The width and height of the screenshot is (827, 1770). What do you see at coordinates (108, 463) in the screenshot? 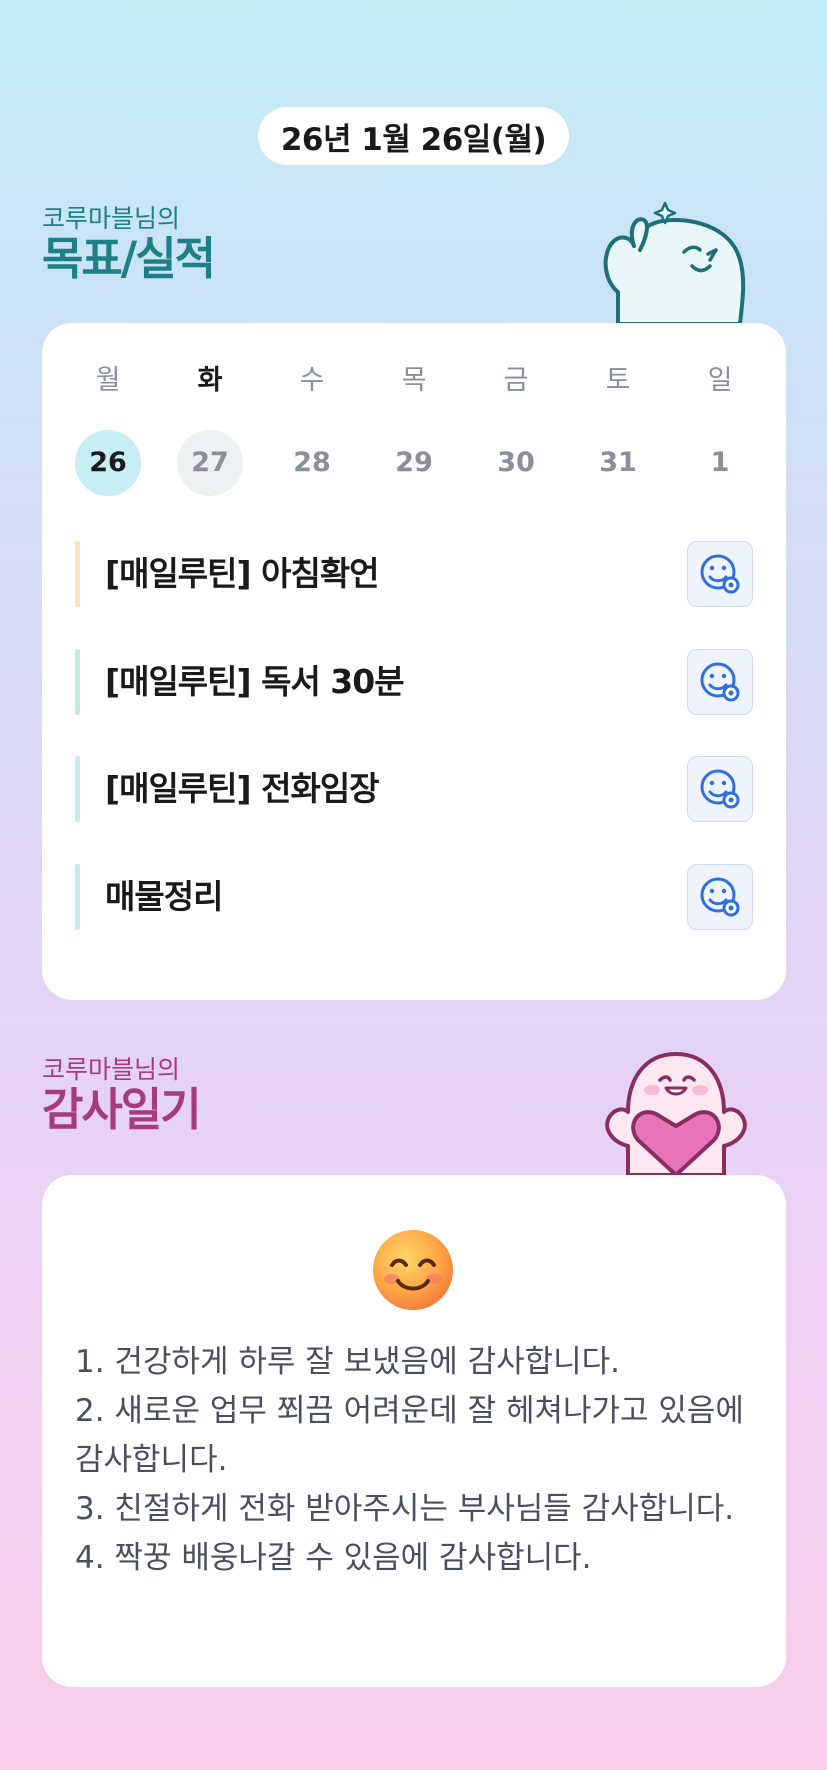
I see `date-cell-selected: 26` at bounding box center [108, 463].